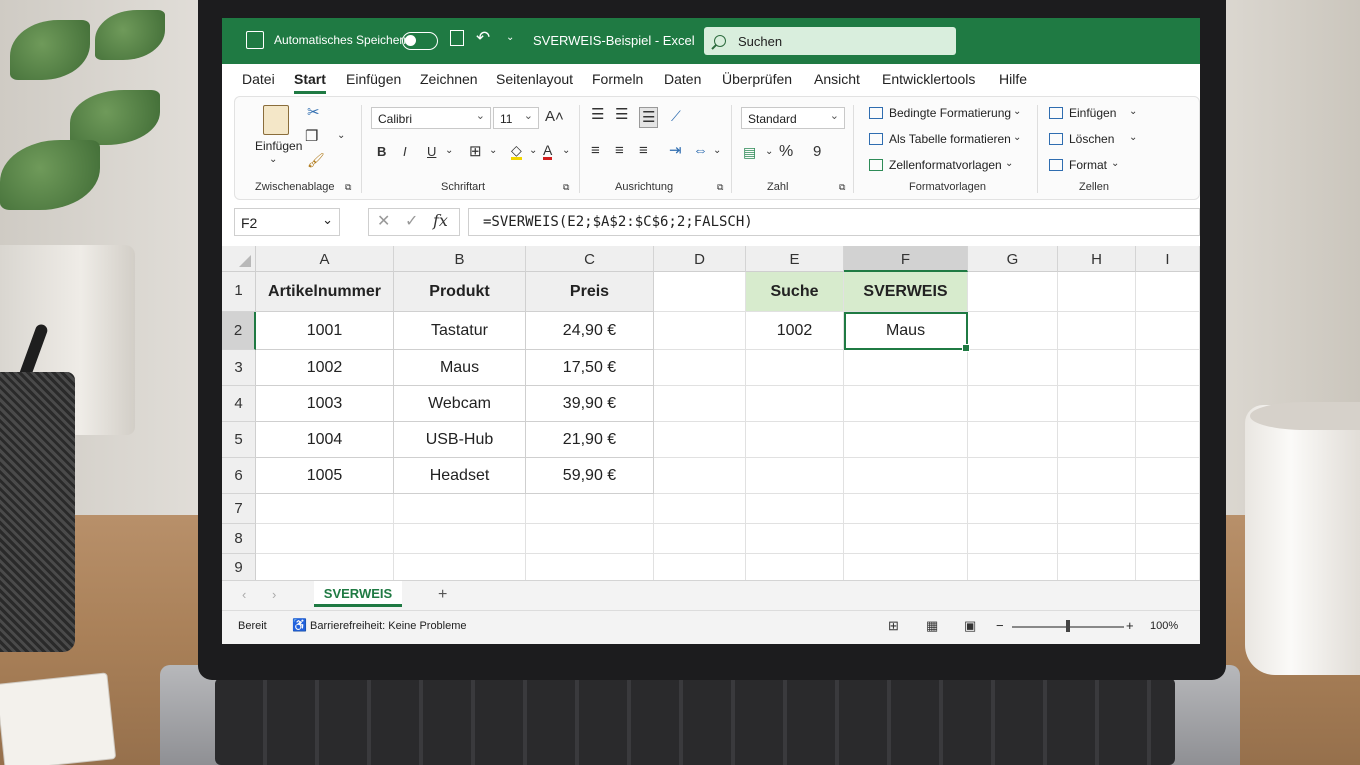 This screenshot has height=765, width=1360. What do you see at coordinates (590, 568) in the screenshot?
I see `cell-c9` at bounding box center [590, 568].